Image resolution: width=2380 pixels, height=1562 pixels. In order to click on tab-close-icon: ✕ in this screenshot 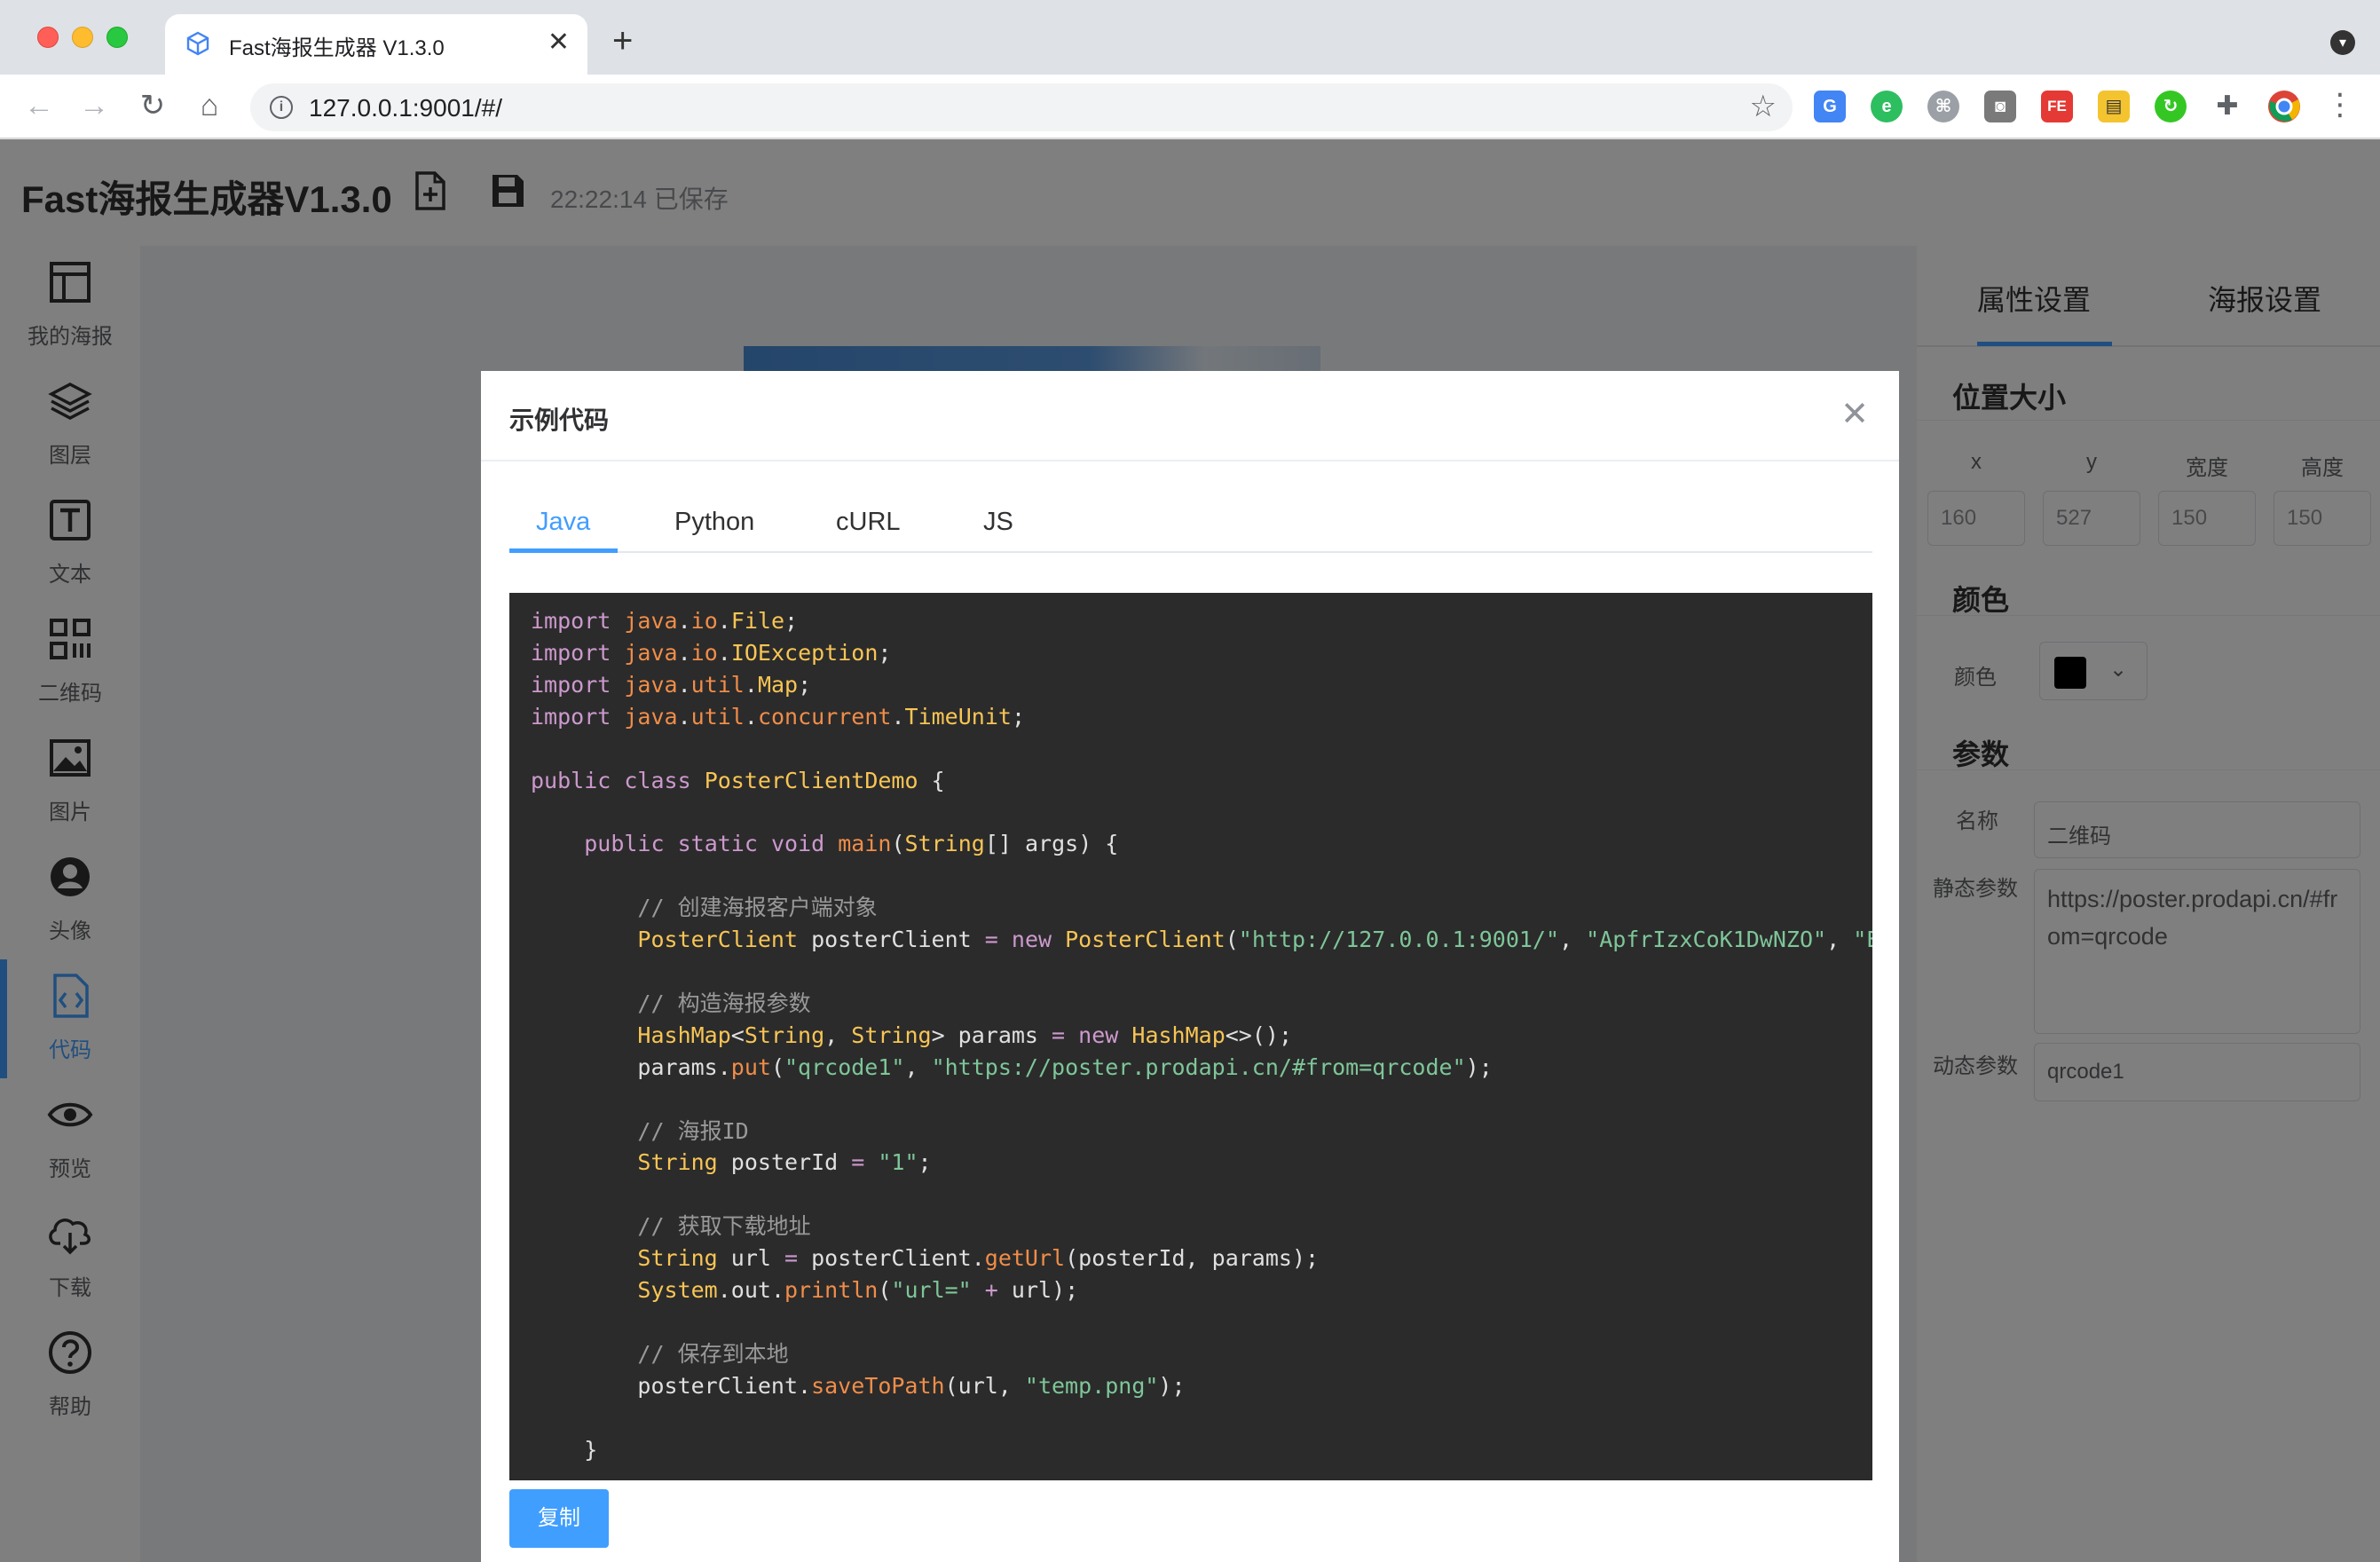, I will do `click(559, 43)`.